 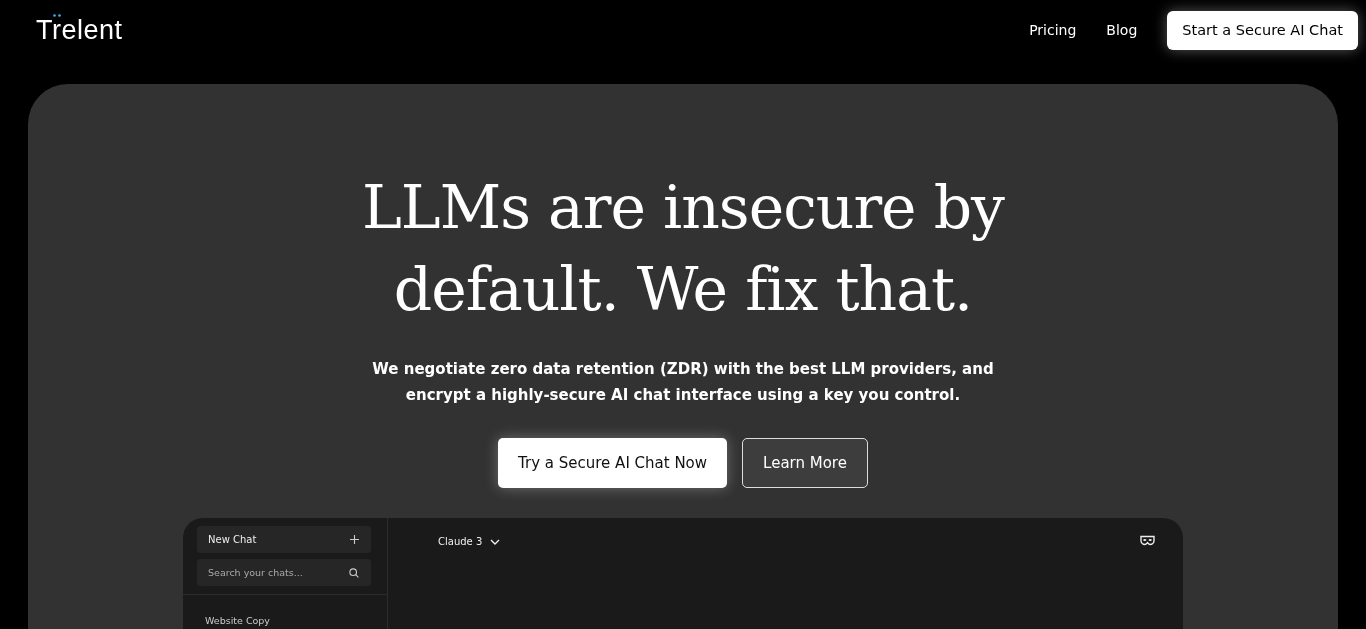 What do you see at coordinates (683, 289) in the screenshot?
I see `hero-title: default. We fix that.` at bounding box center [683, 289].